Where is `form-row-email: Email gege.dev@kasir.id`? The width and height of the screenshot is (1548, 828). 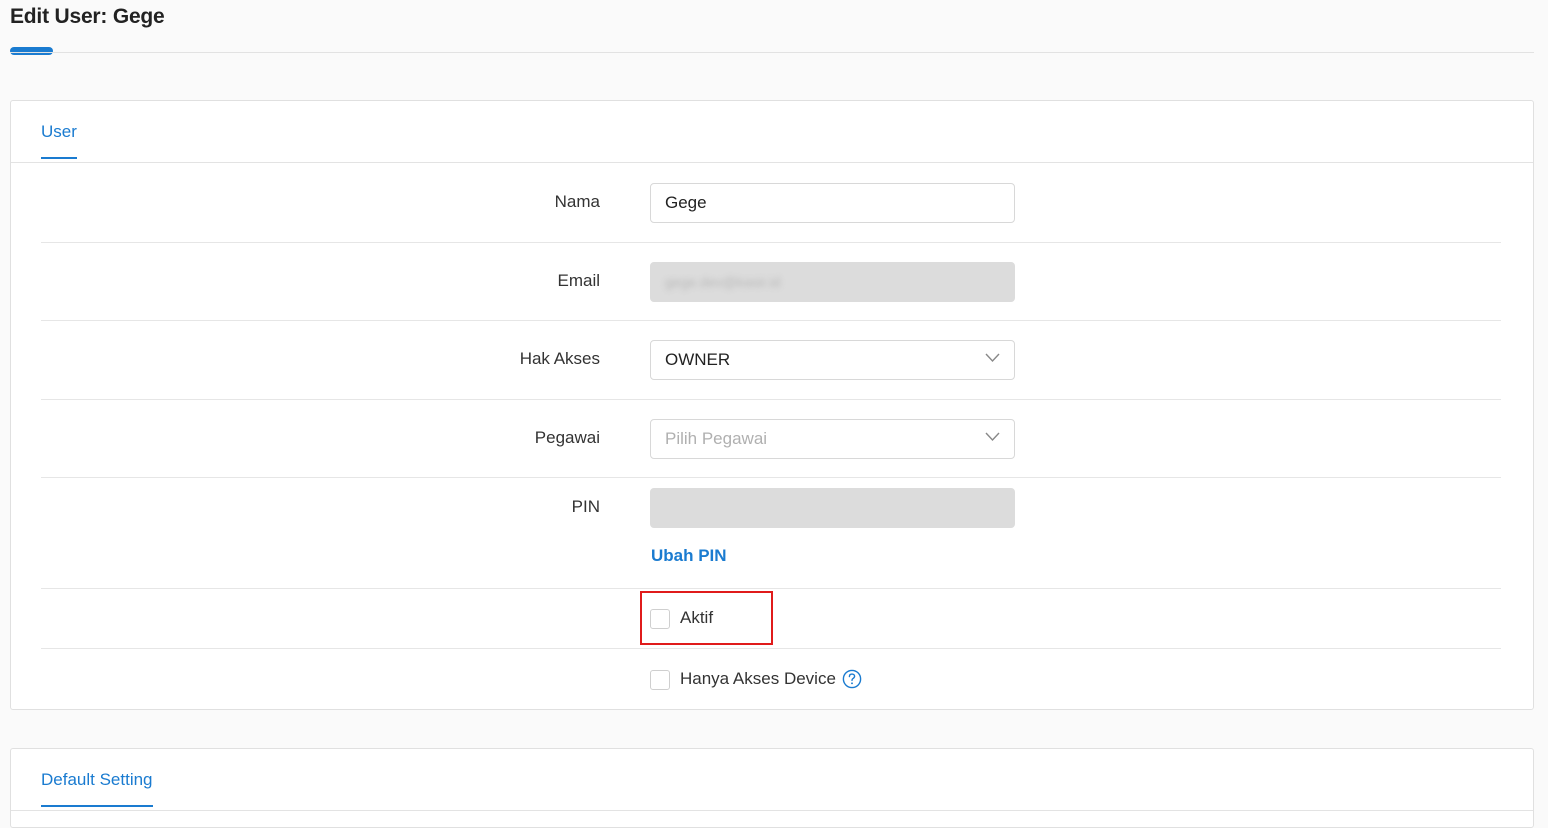
form-row-email: Email gege.dev@kasir.id is located at coordinates (771, 282).